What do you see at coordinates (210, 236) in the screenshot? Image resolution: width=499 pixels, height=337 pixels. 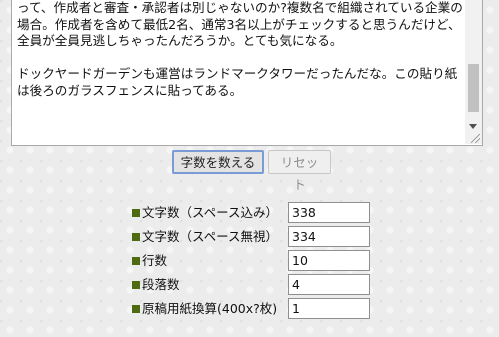 I see `stat-label: 文字数（スペース無視）` at bounding box center [210, 236].